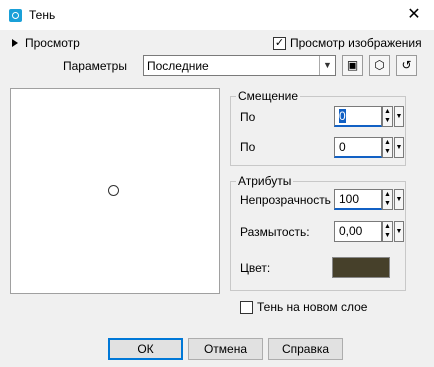 The image size is (434, 367). I want to click on help-button: Справка, so click(305, 349).